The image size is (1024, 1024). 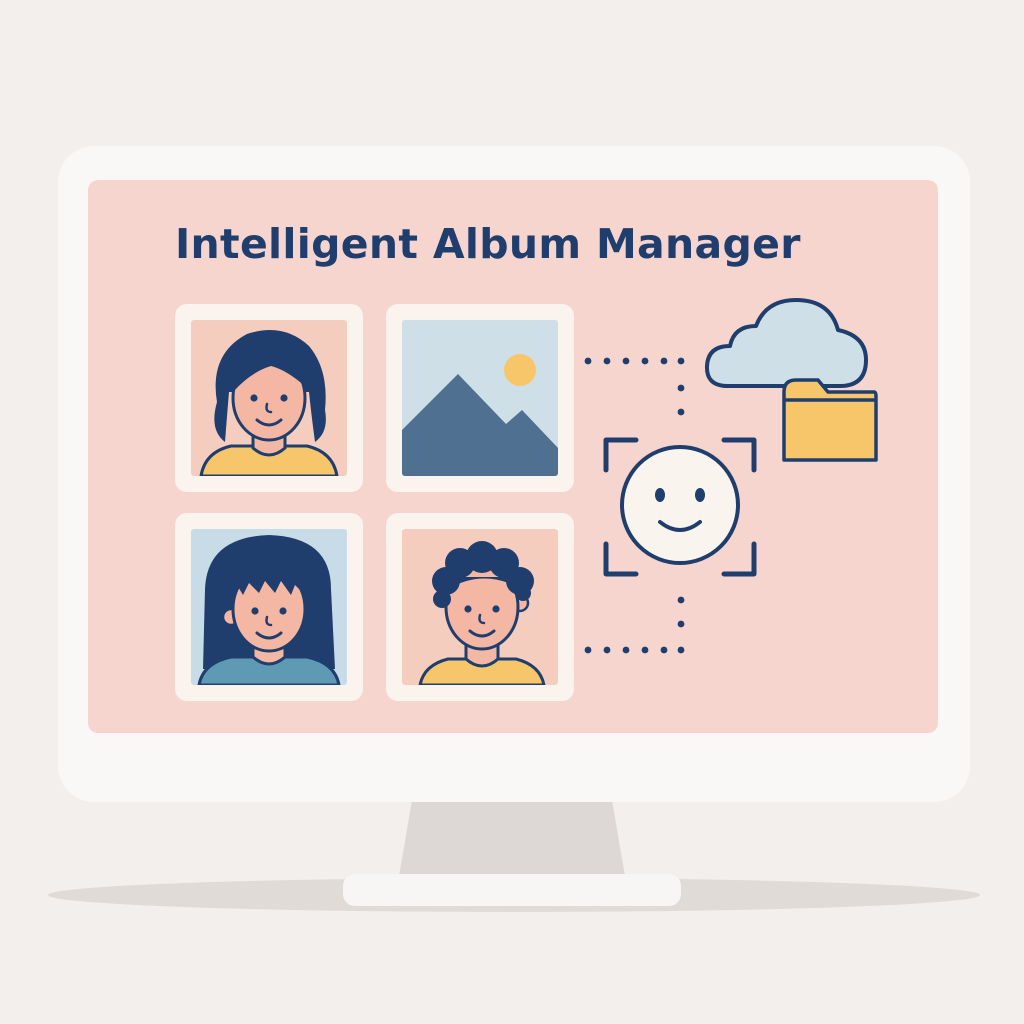 What do you see at coordinates (512, 842) in the screenshot?
I see `monitor-stand-neck` at bounding box center [512, 842].